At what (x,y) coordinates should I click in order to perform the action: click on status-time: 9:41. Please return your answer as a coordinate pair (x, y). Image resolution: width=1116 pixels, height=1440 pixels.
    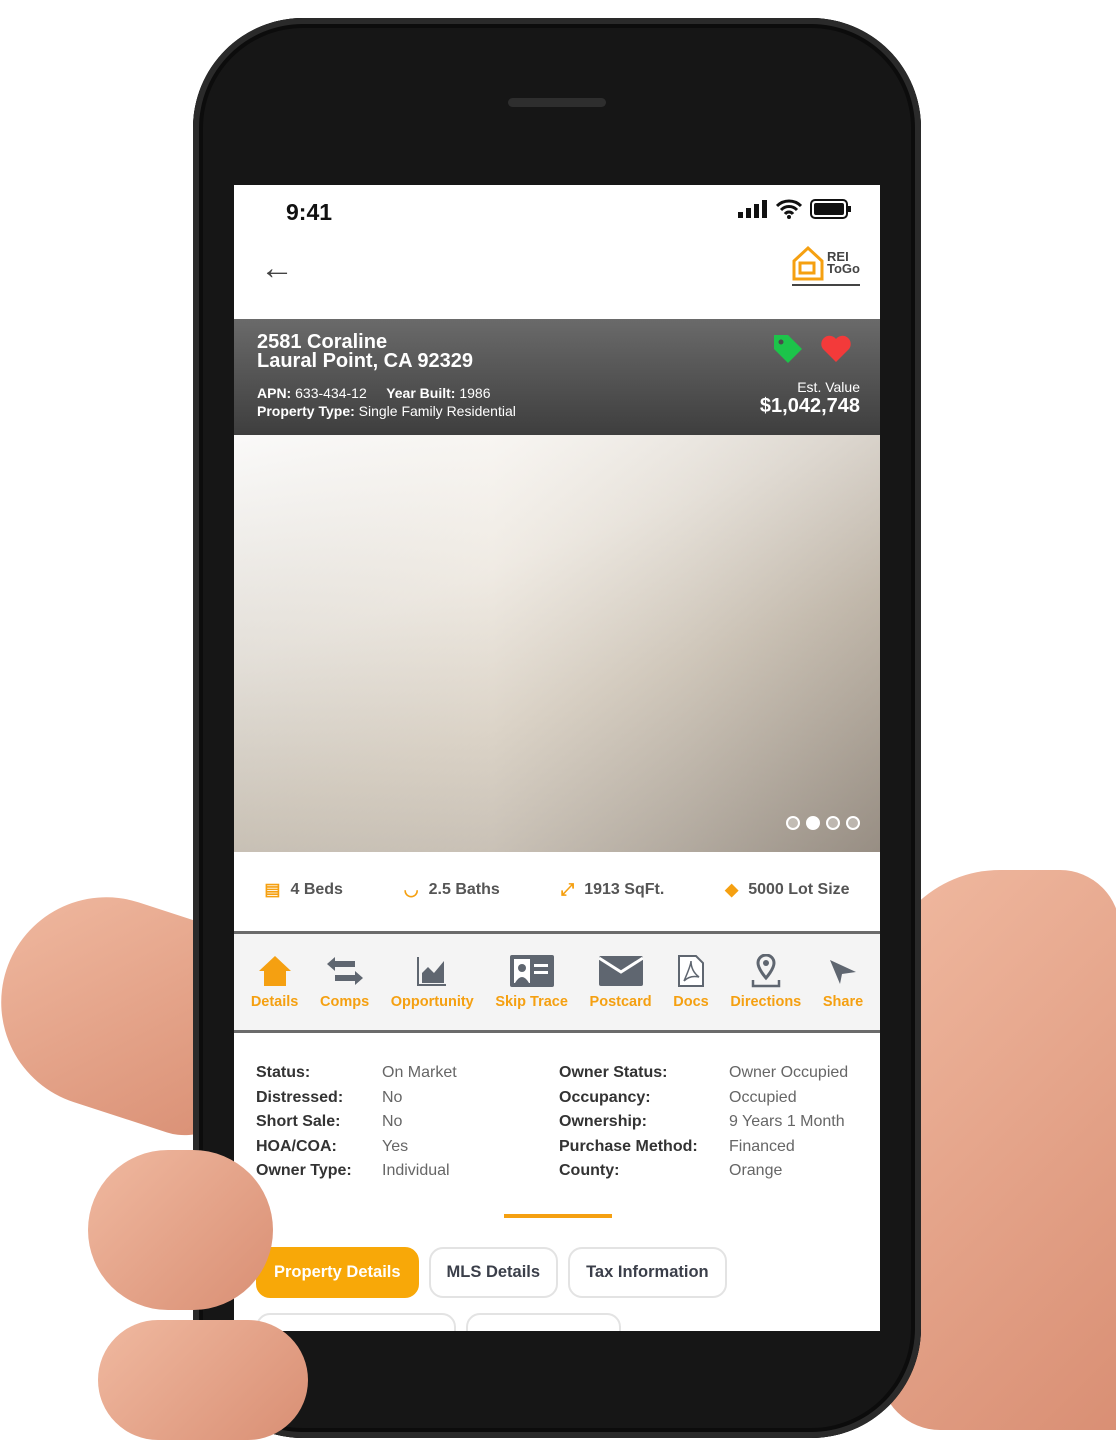
    Looking at the image, I should click on (309, 212).